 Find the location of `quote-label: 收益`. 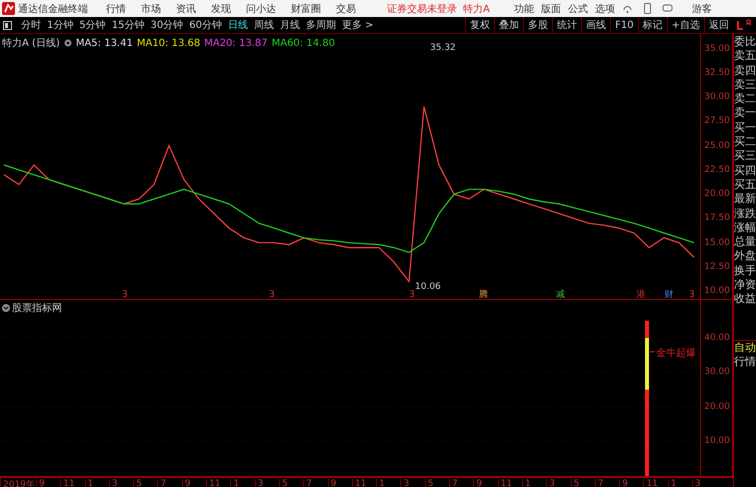

quote-label: 收益 is located at coordinates (745, 299).